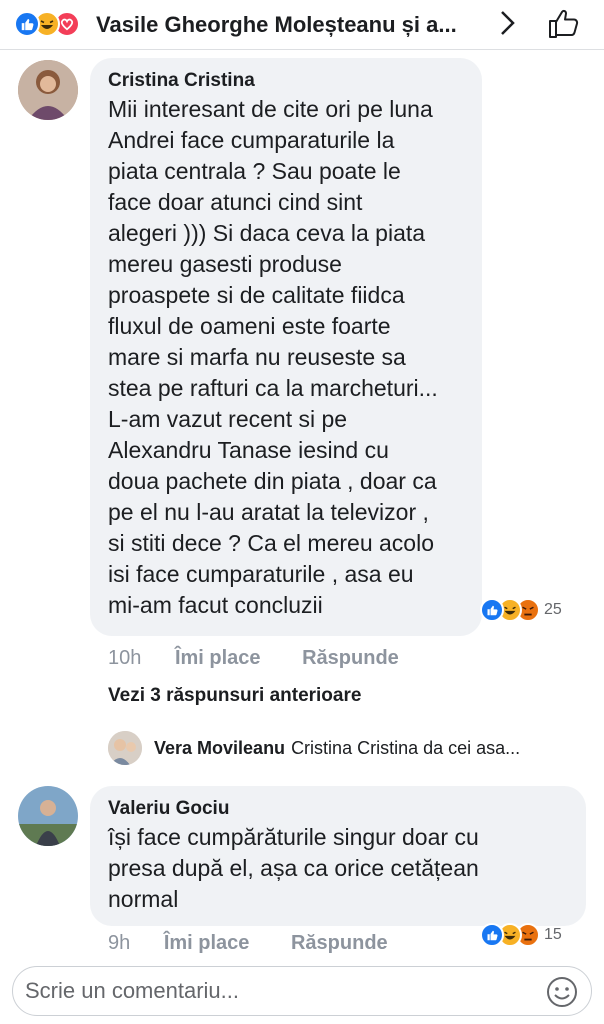 This screenshot has height=1024, width=604. I want to click on comment-time: 10h, so click(124, 658).